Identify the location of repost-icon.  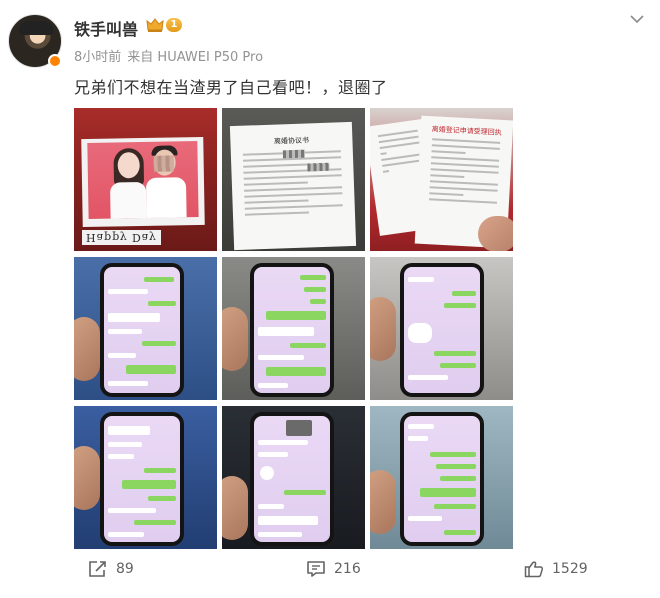
(97, 569).